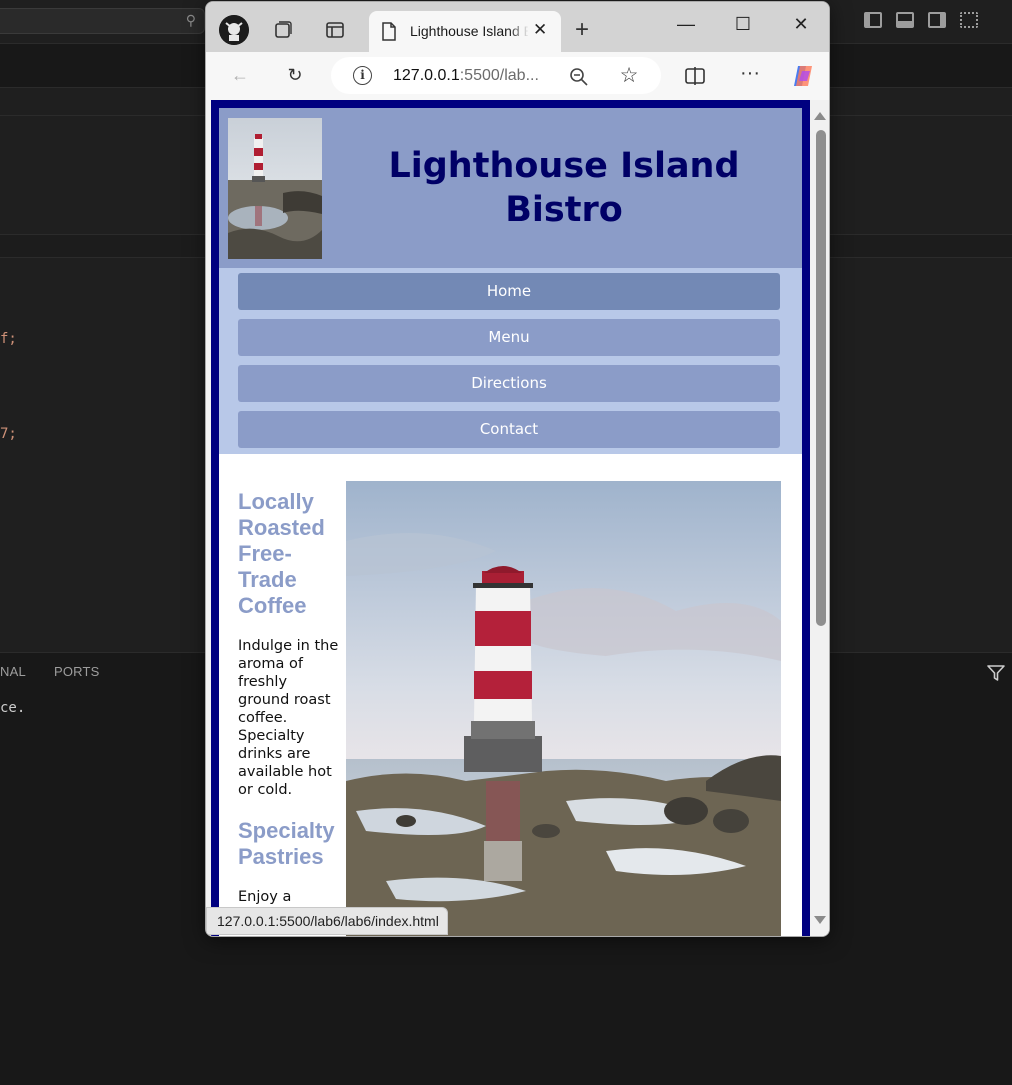 This screenshot has height=1085, width=1012. Describe the element at coordinates (240, 75) in the screenshot. I see `back-arrow-icon: ←` at that location.